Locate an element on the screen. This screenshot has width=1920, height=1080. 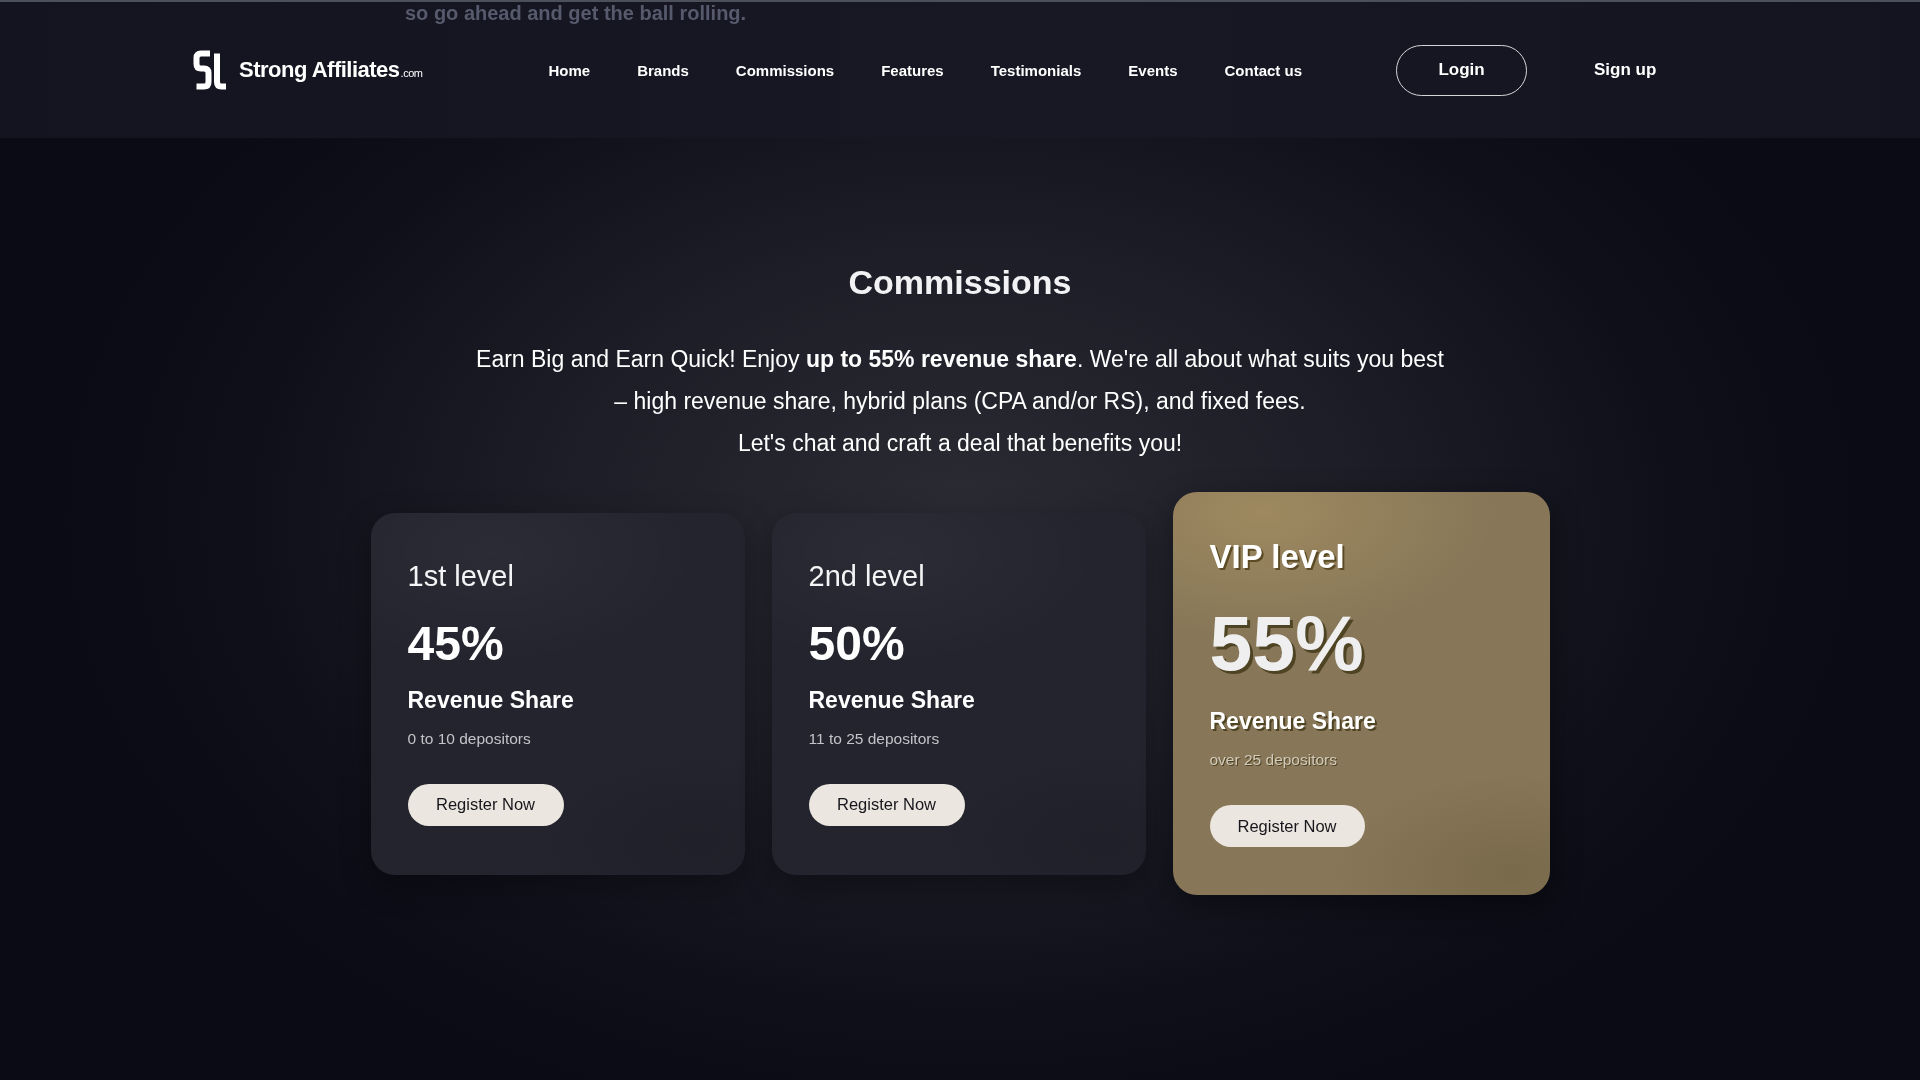
logo-link: Strong Affiliates.com is located at coordinates (308, 70).